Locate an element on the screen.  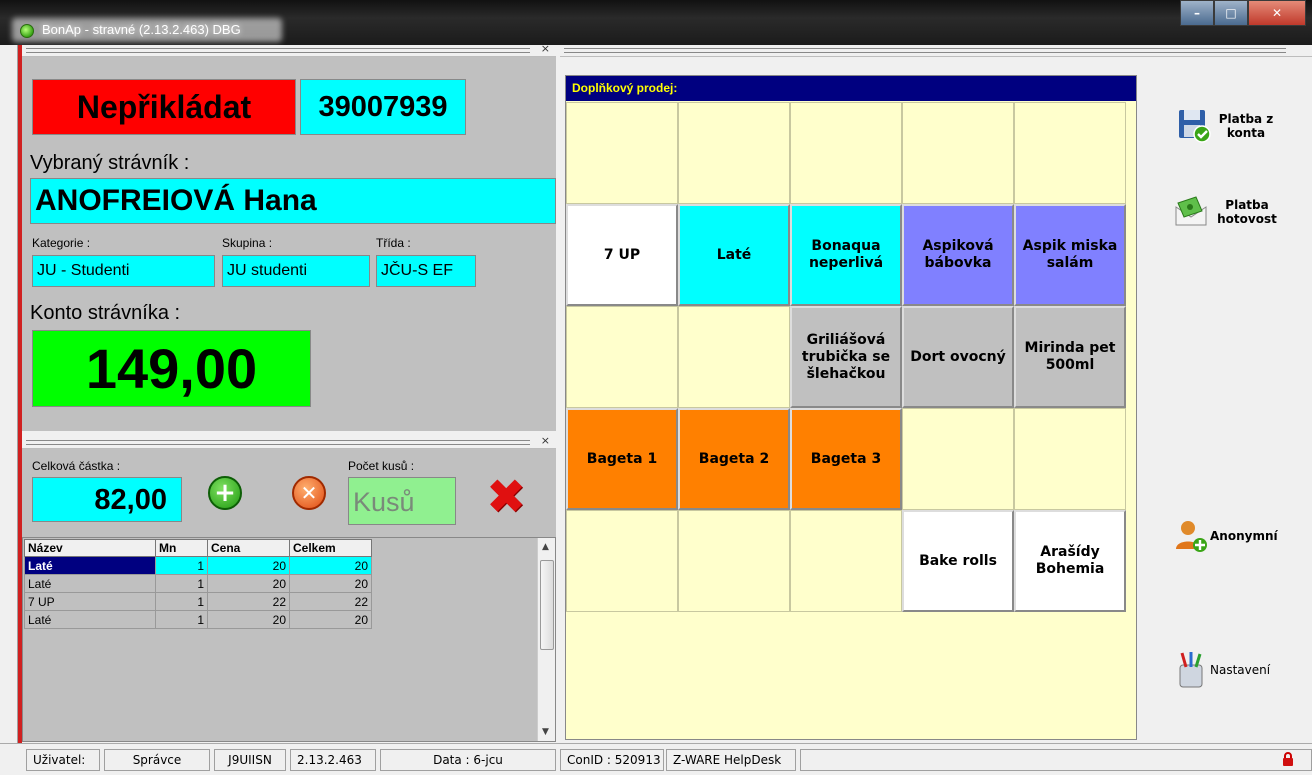
column-header-total: Celkem is located at coordinates (330, 548).